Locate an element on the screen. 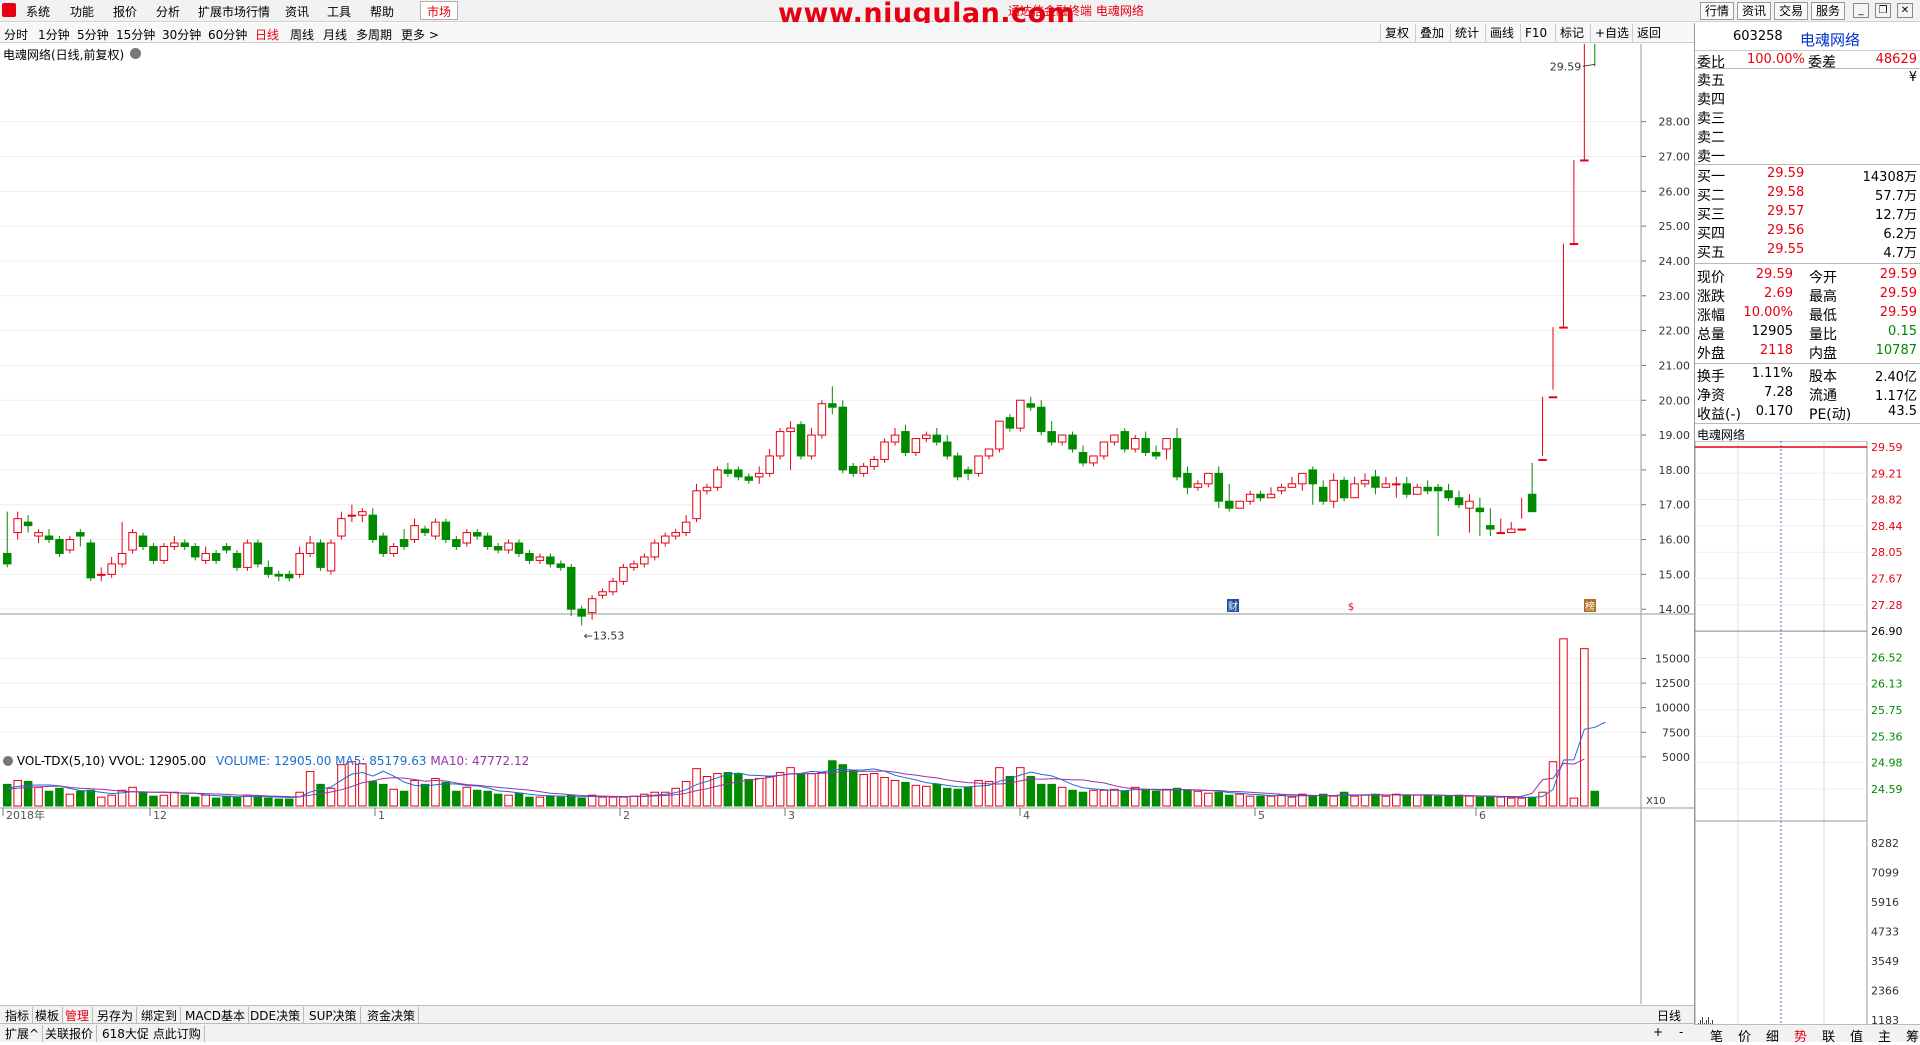  close-icon: ✕ is located at coordinates (1905, 10).